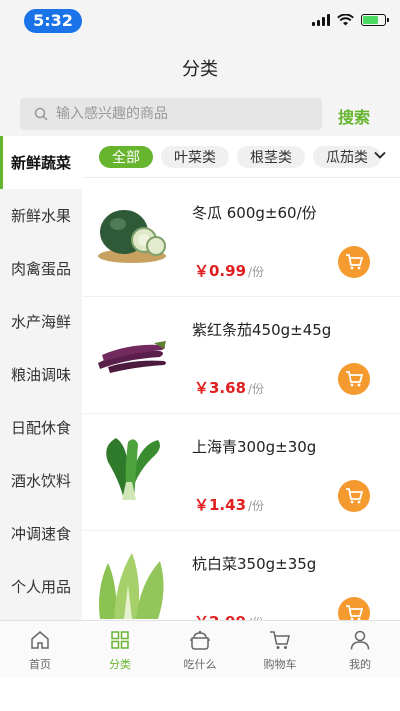 The image size is (400, 711). What do you see at coordinates (41, 268) in the screenshot?
I see `sidebar-item-meat-eggs: 肉禽蛋品` at bounding box center [41, 268].